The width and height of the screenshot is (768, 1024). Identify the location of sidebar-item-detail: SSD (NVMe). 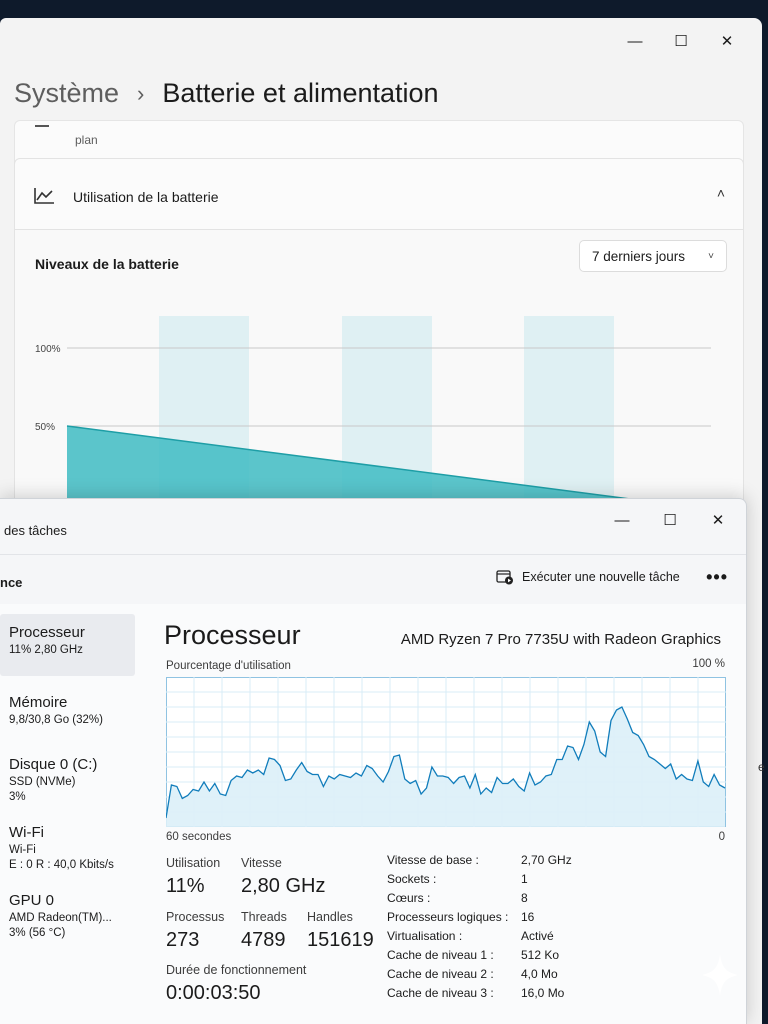
(42, 782).